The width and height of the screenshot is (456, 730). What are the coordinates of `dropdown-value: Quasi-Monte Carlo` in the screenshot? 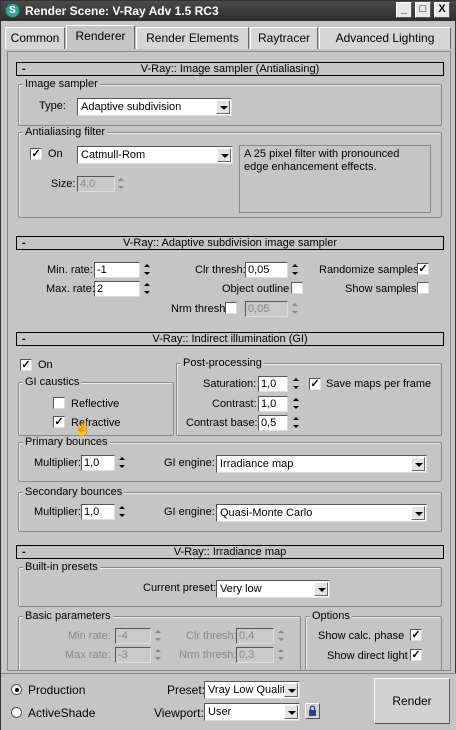 It's located at (266, 513).